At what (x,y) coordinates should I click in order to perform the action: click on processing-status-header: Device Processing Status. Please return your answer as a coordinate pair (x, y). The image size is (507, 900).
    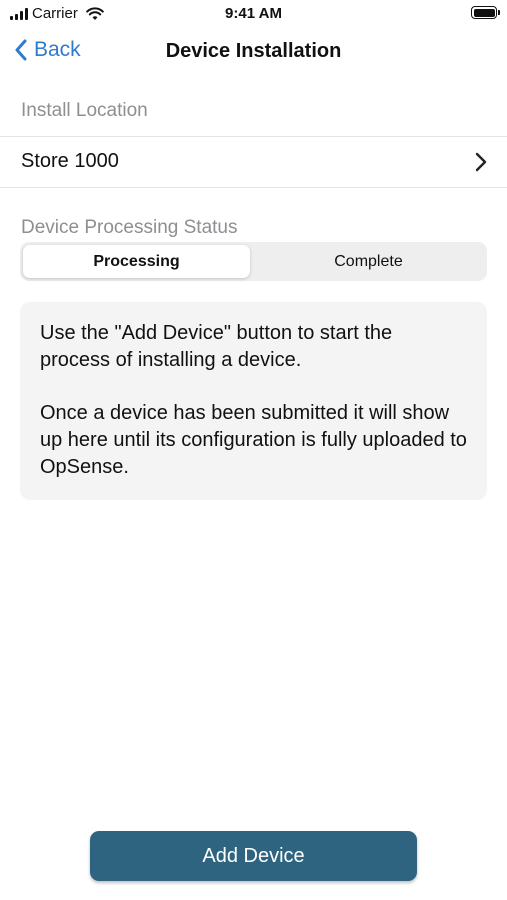
    Looking at the image, I should click on (129, 227).